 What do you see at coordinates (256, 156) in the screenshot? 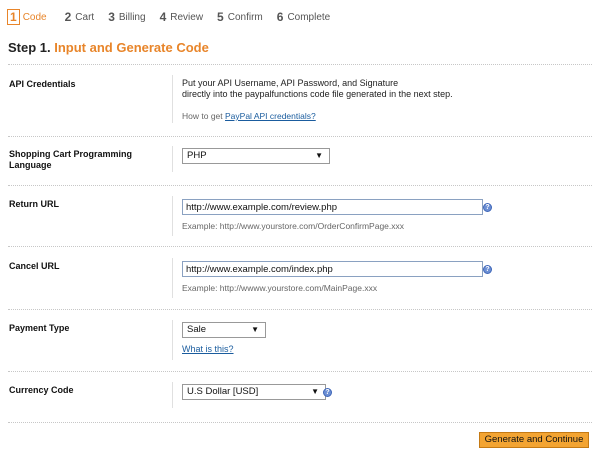
I see `cart-language-select: PHP ▼` at bounding box center [256, 156].